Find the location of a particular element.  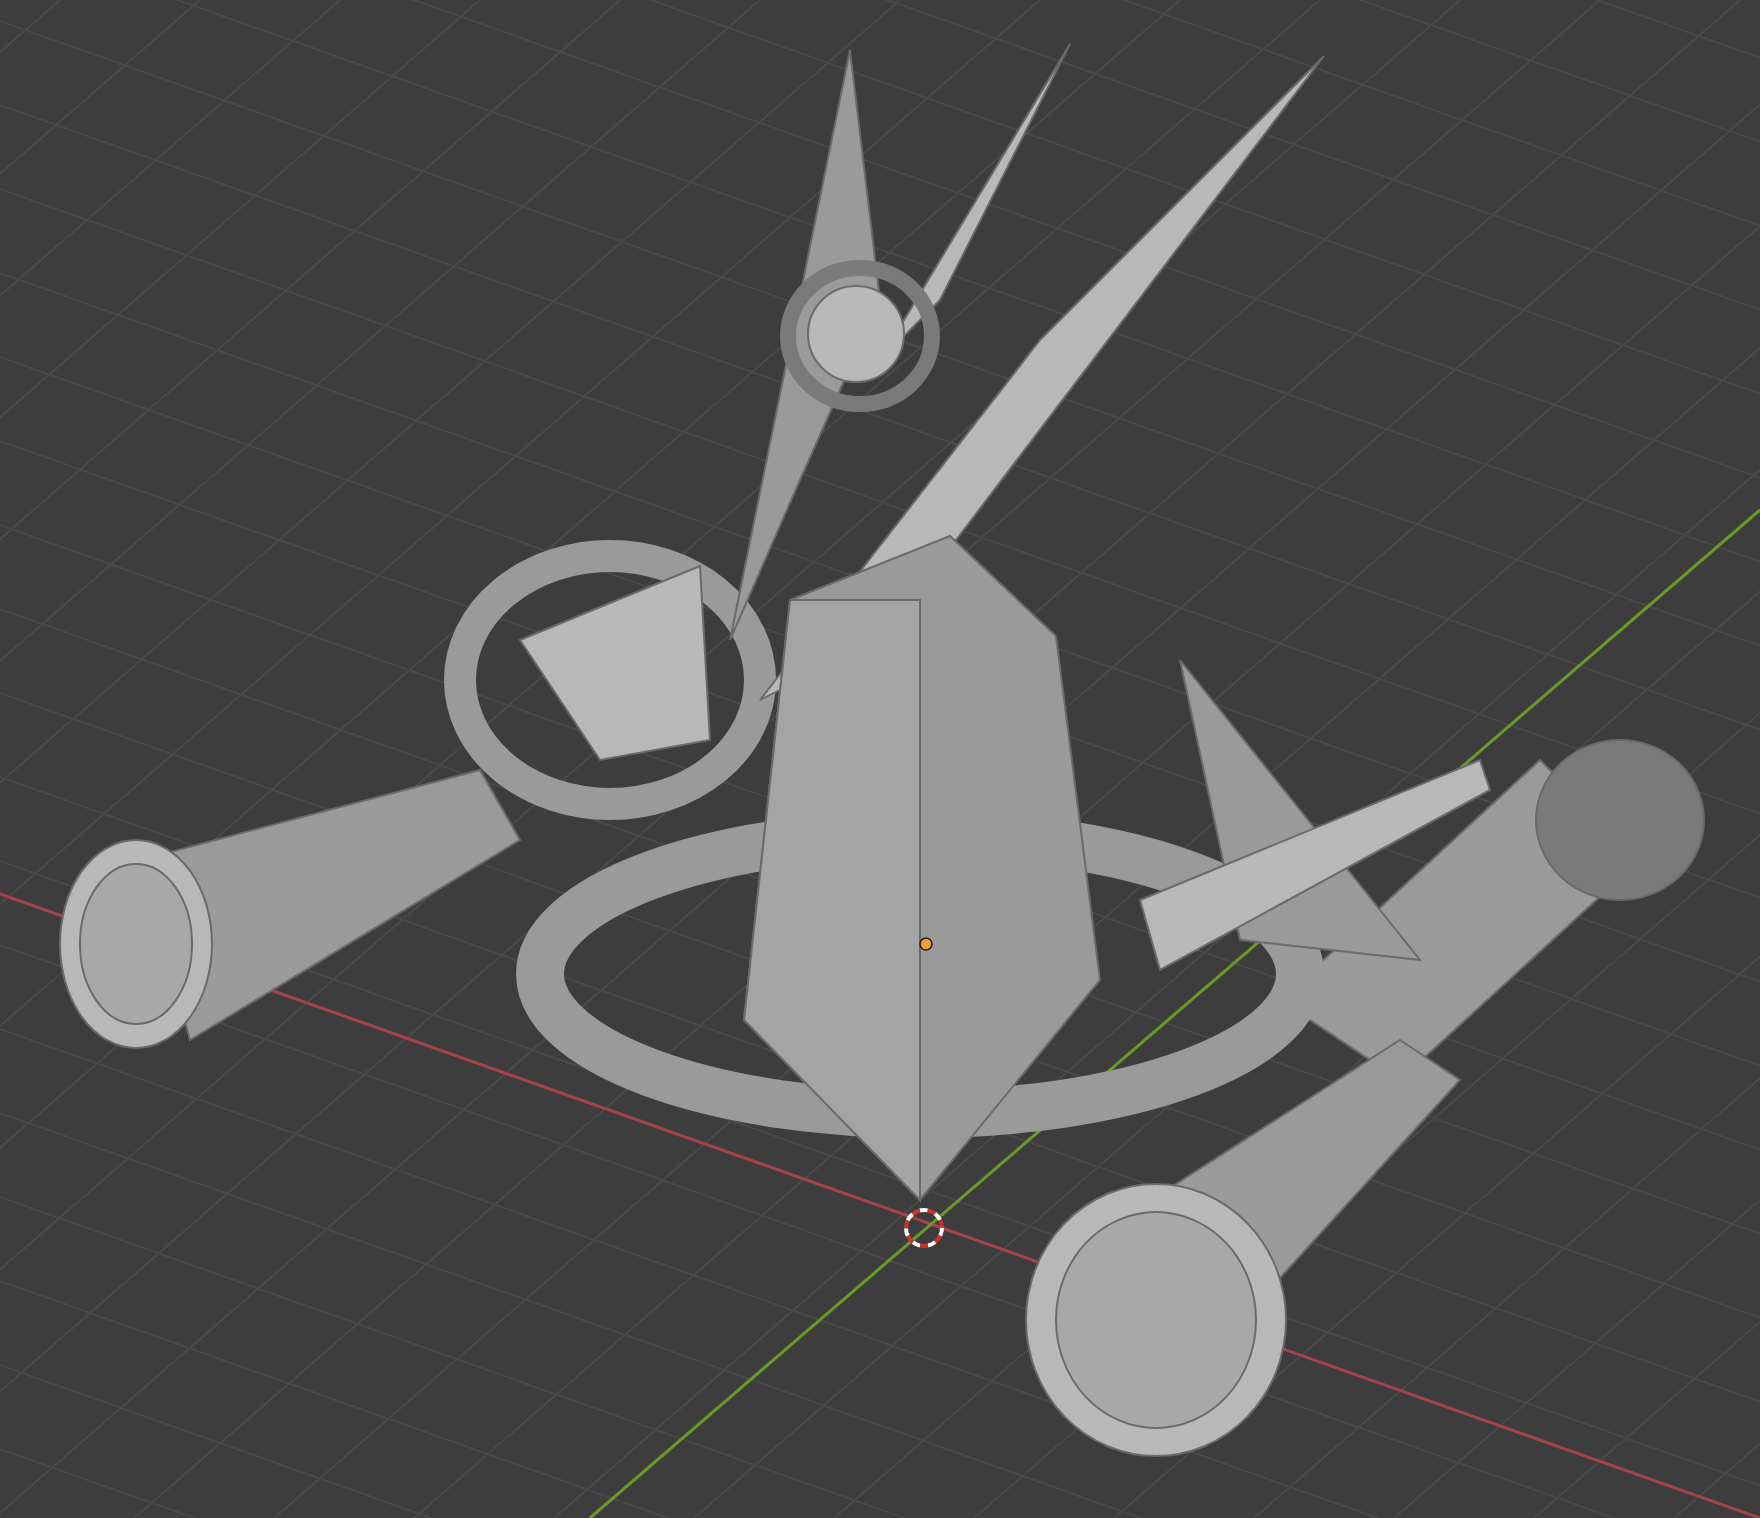

3d-cursor-icon is located at coordinates (924, 1228).